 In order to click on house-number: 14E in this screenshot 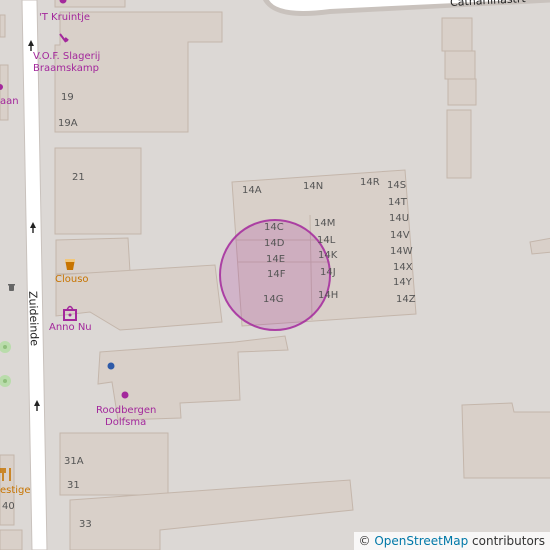, I will do `click(276, 259)`.